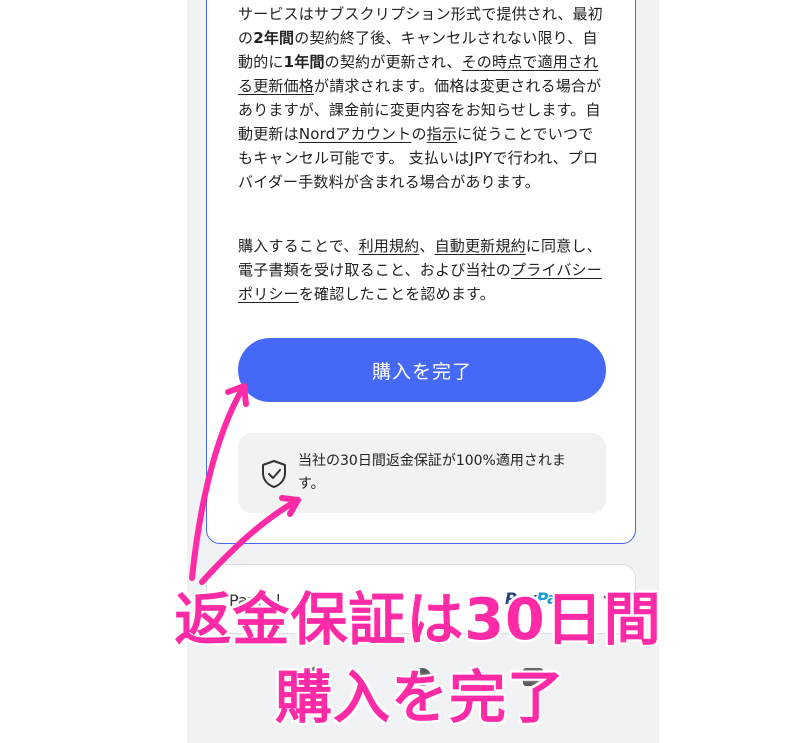  I want to click on annotation-complete-purchase: 購入を完了, so click(420, 698).